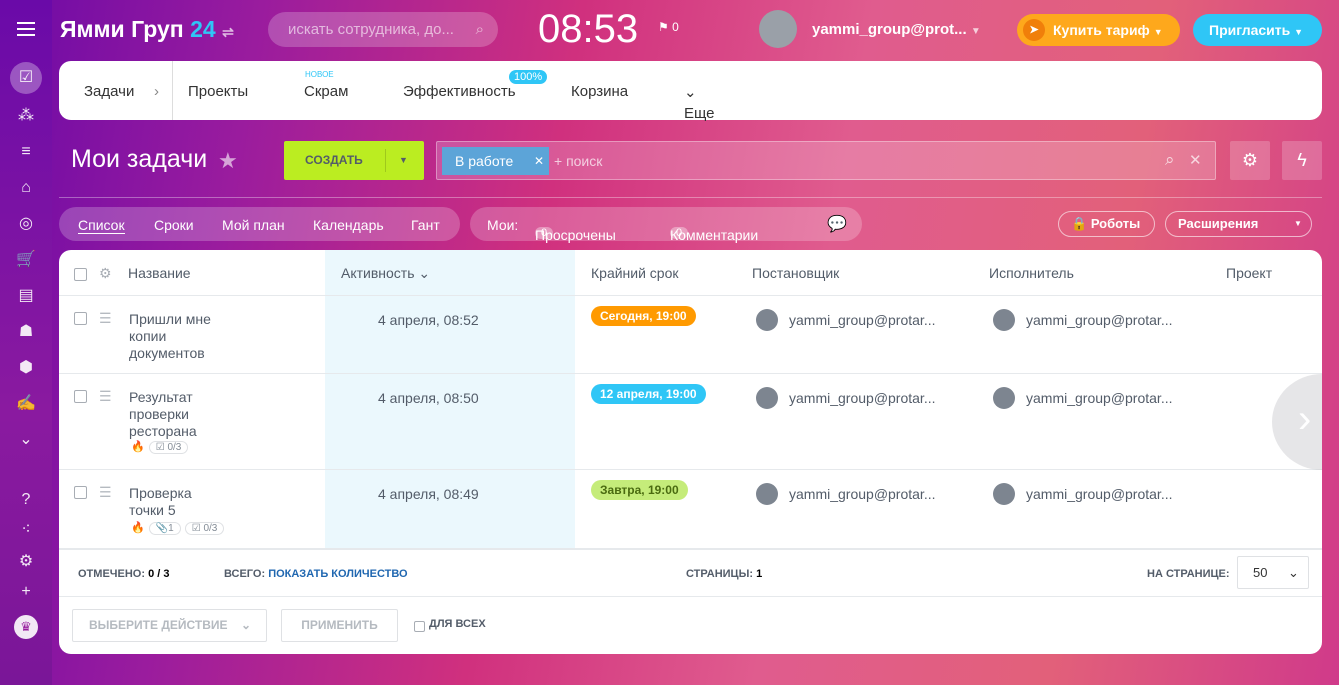  I want to click on new-badge: новое, so click(319, 74).